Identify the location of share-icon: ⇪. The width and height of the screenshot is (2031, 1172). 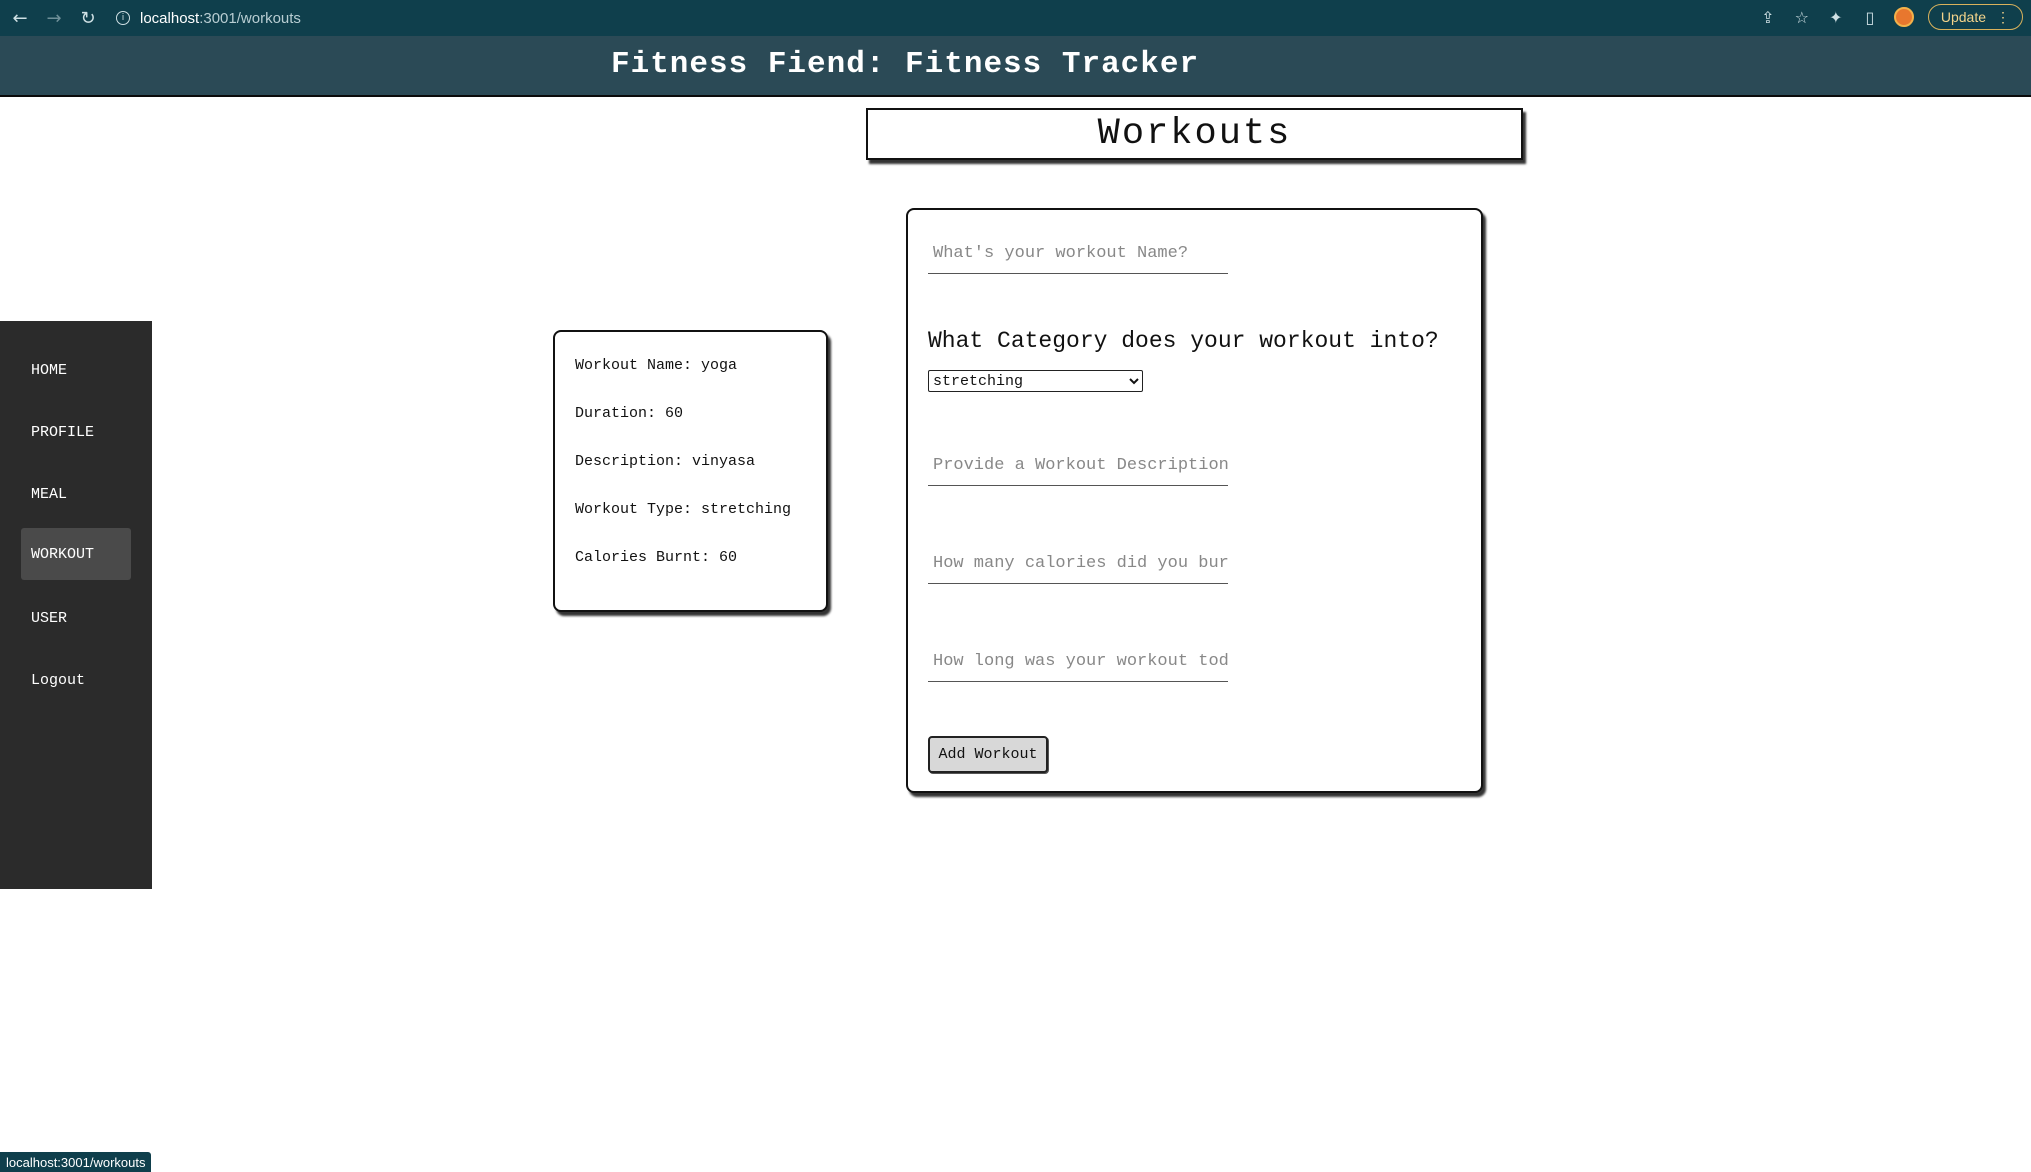
(1768, 17).